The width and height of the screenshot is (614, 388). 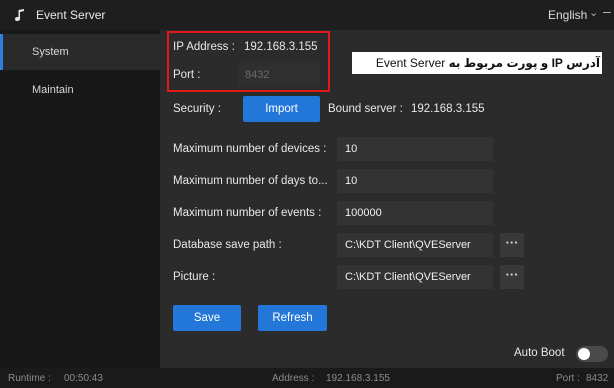 I want to click on sidebar-item-maintain: Maintain, so click(x=80, y=90).